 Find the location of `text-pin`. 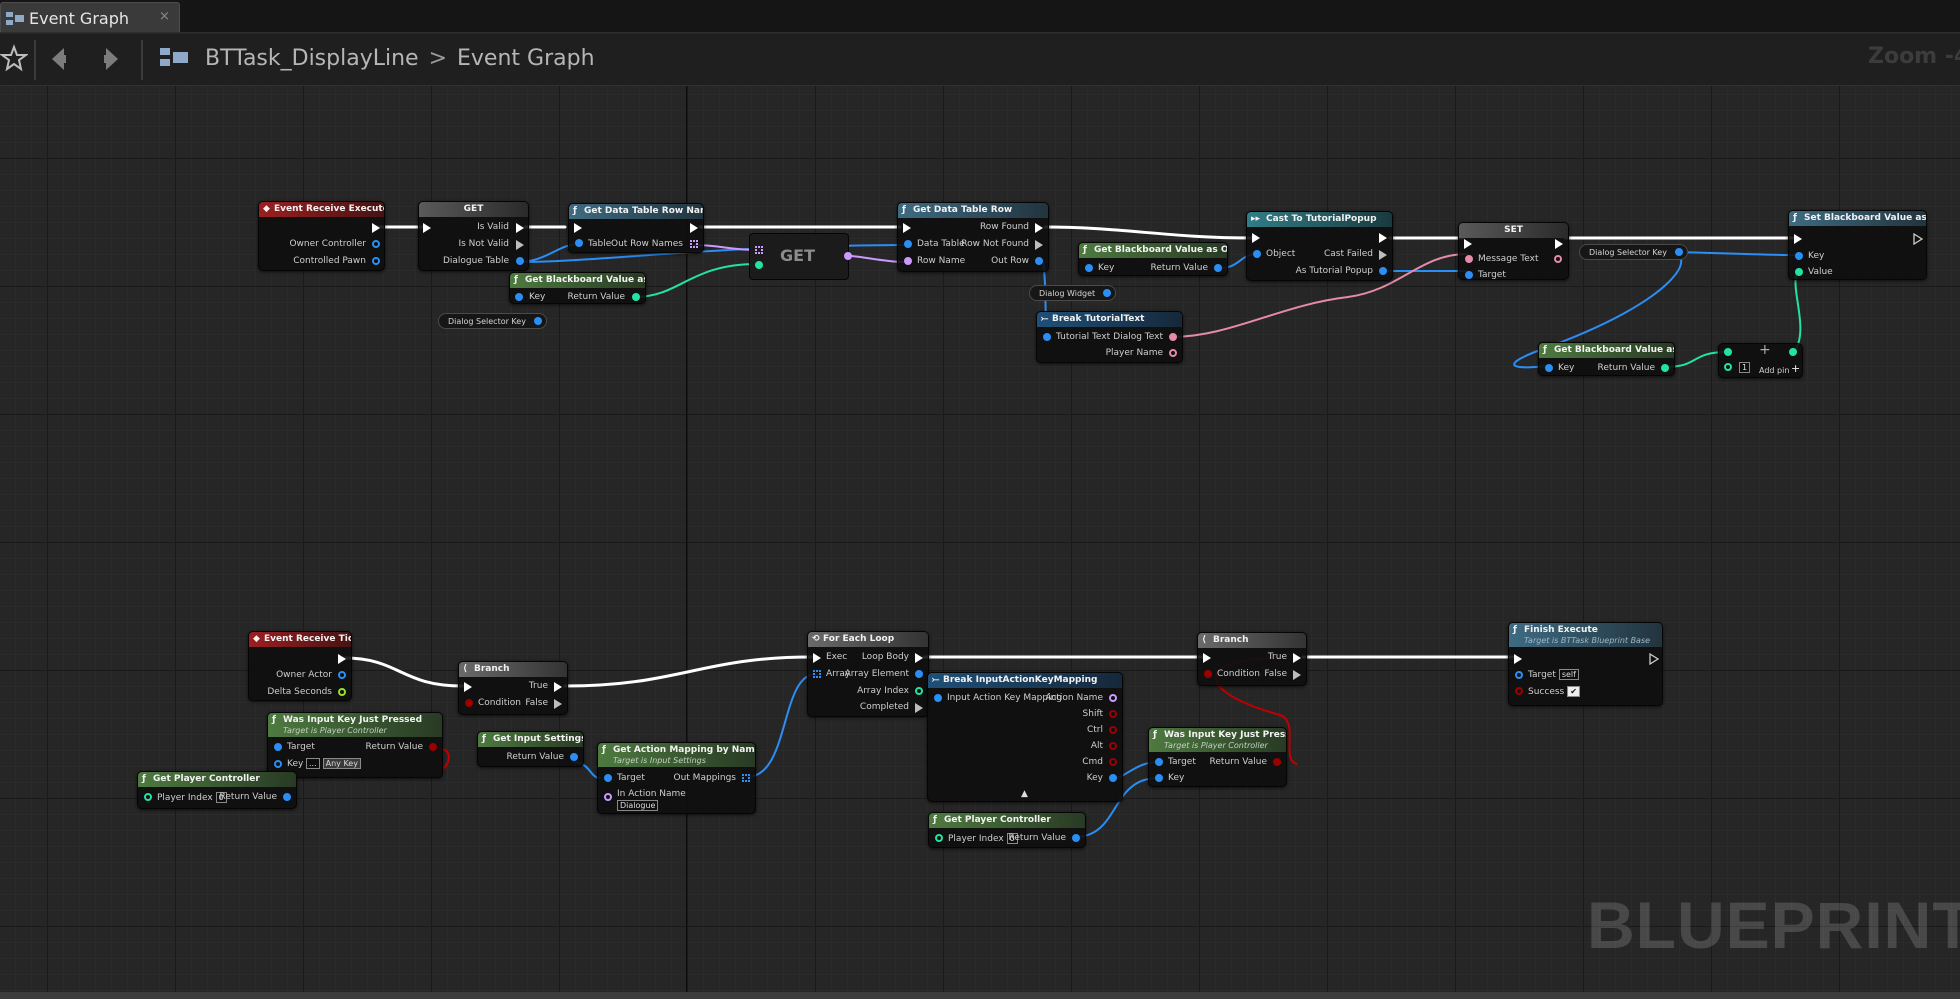

text-pin is located at coordinates (1469, 259).